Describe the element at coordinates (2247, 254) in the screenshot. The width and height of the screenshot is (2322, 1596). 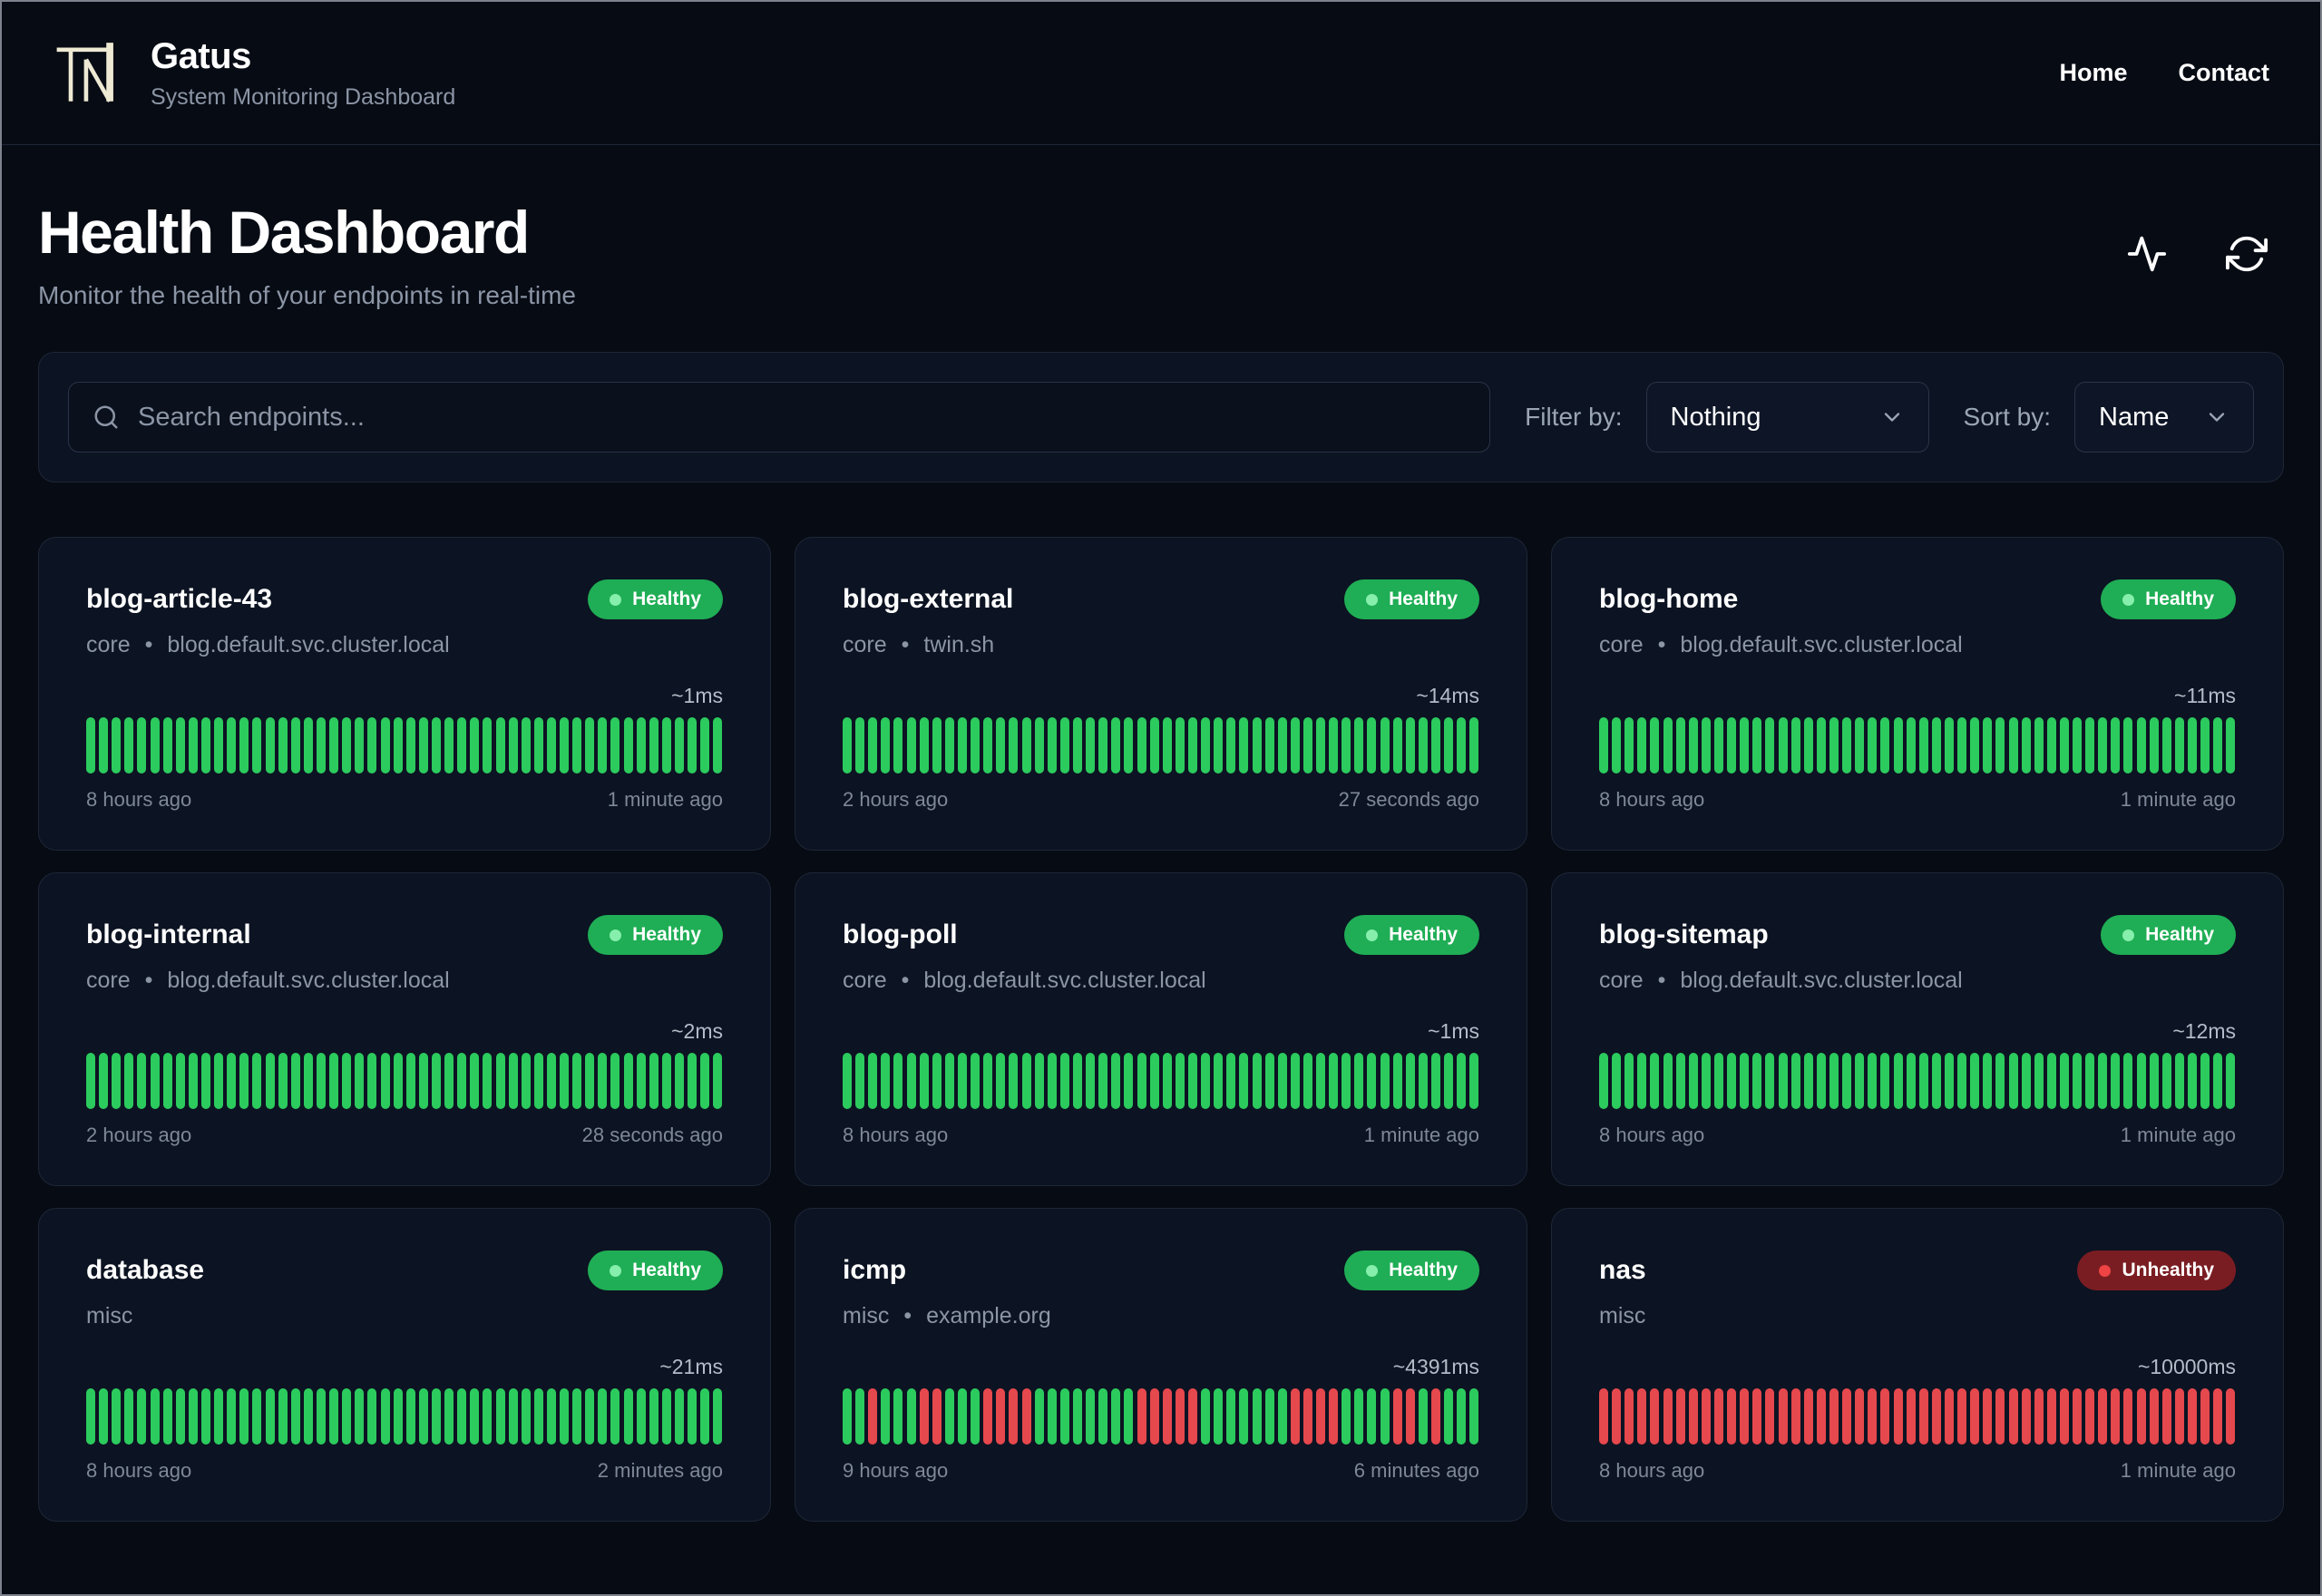
I see `refresh-icon` at that location.